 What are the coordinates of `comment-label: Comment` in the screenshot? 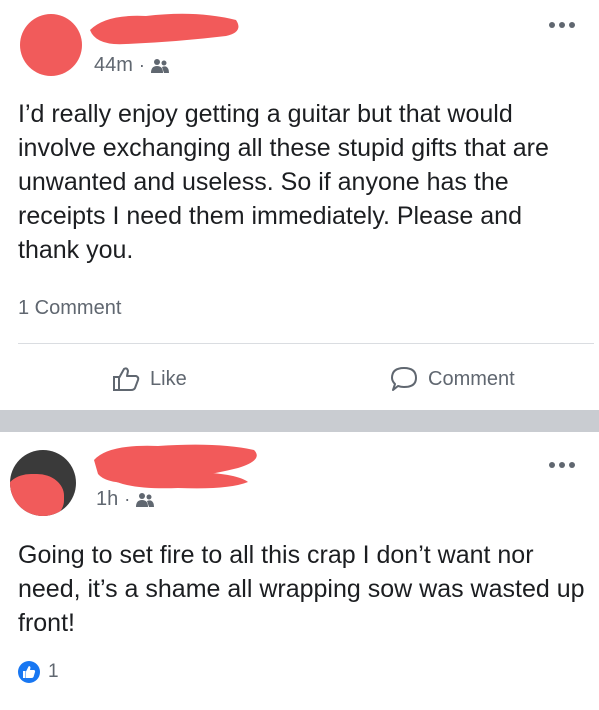 It's located at (471, 378).